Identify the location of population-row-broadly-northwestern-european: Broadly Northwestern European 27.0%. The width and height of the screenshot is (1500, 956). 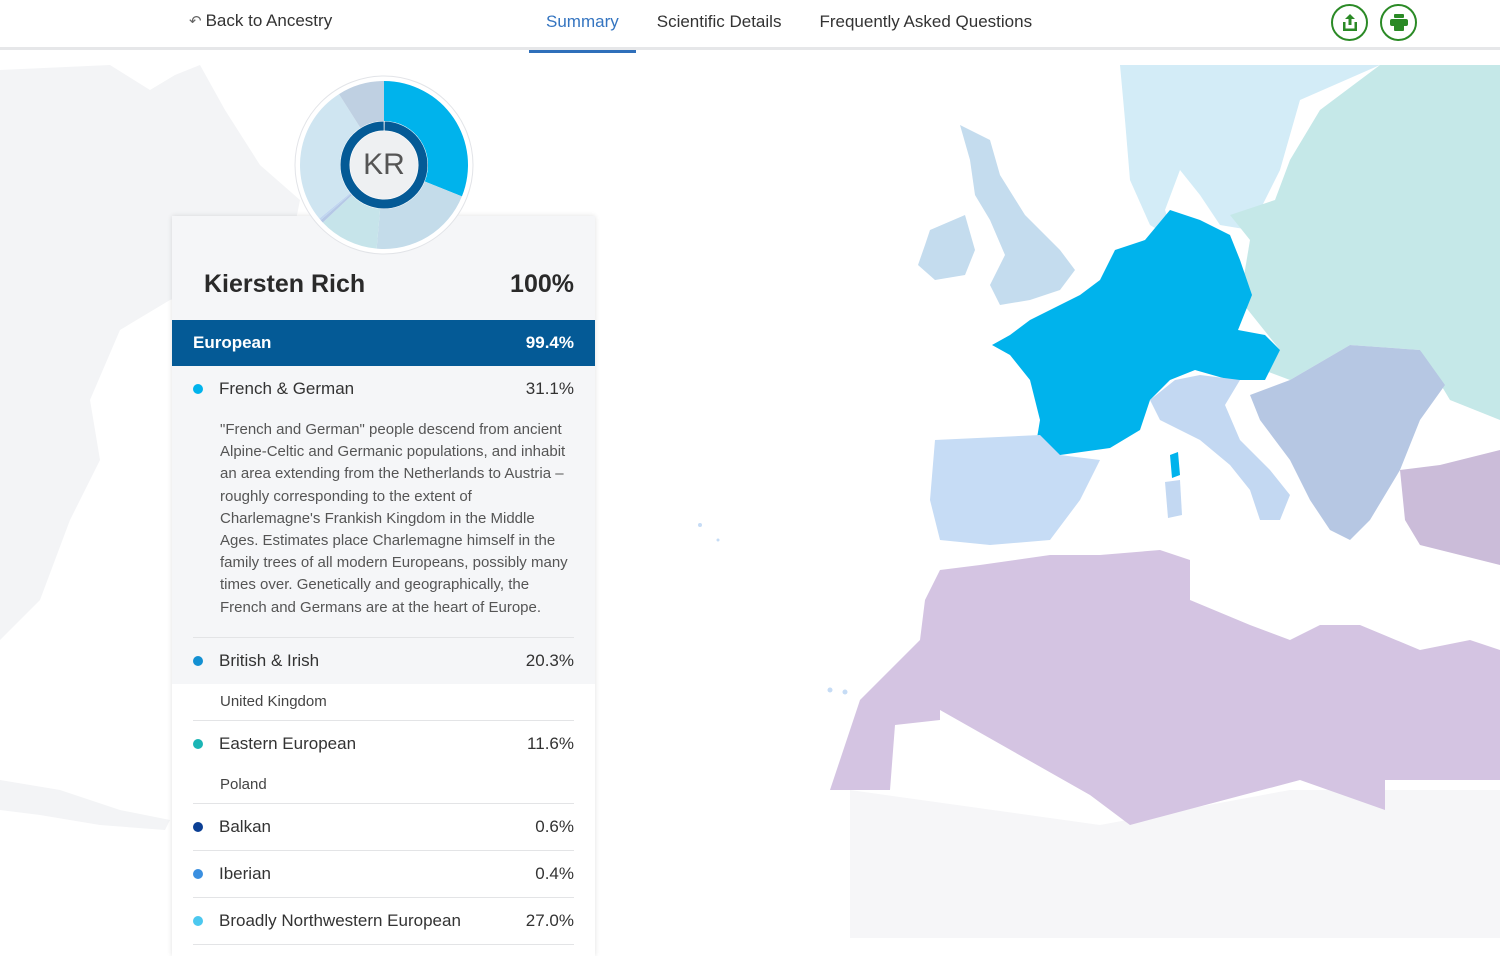
(383, 921).